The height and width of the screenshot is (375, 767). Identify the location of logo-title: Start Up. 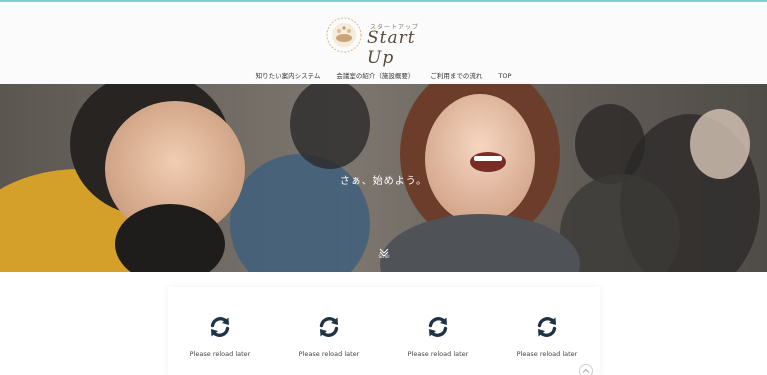
(391, 48).